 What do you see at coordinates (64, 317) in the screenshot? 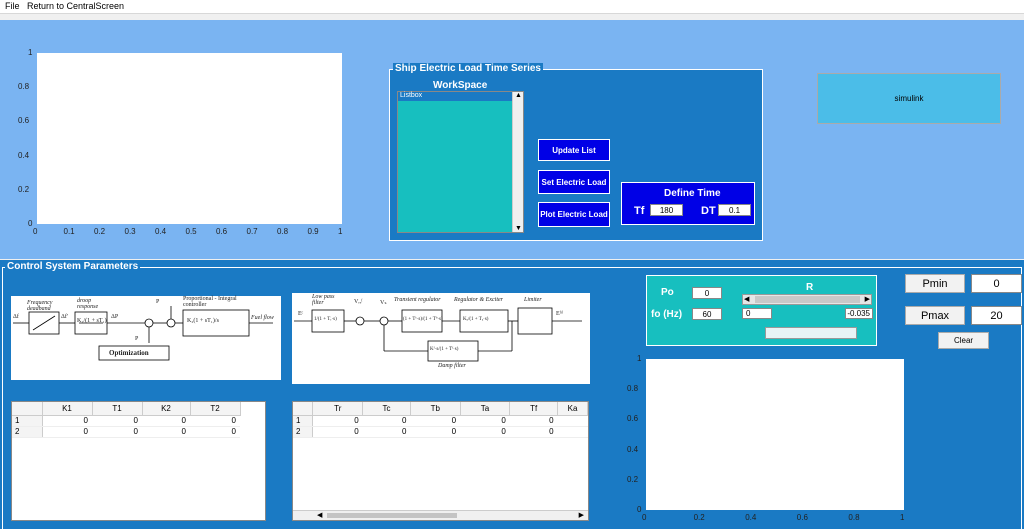
I see `delta-f-prime-label: Δf'` at bounding box center [64, 317].